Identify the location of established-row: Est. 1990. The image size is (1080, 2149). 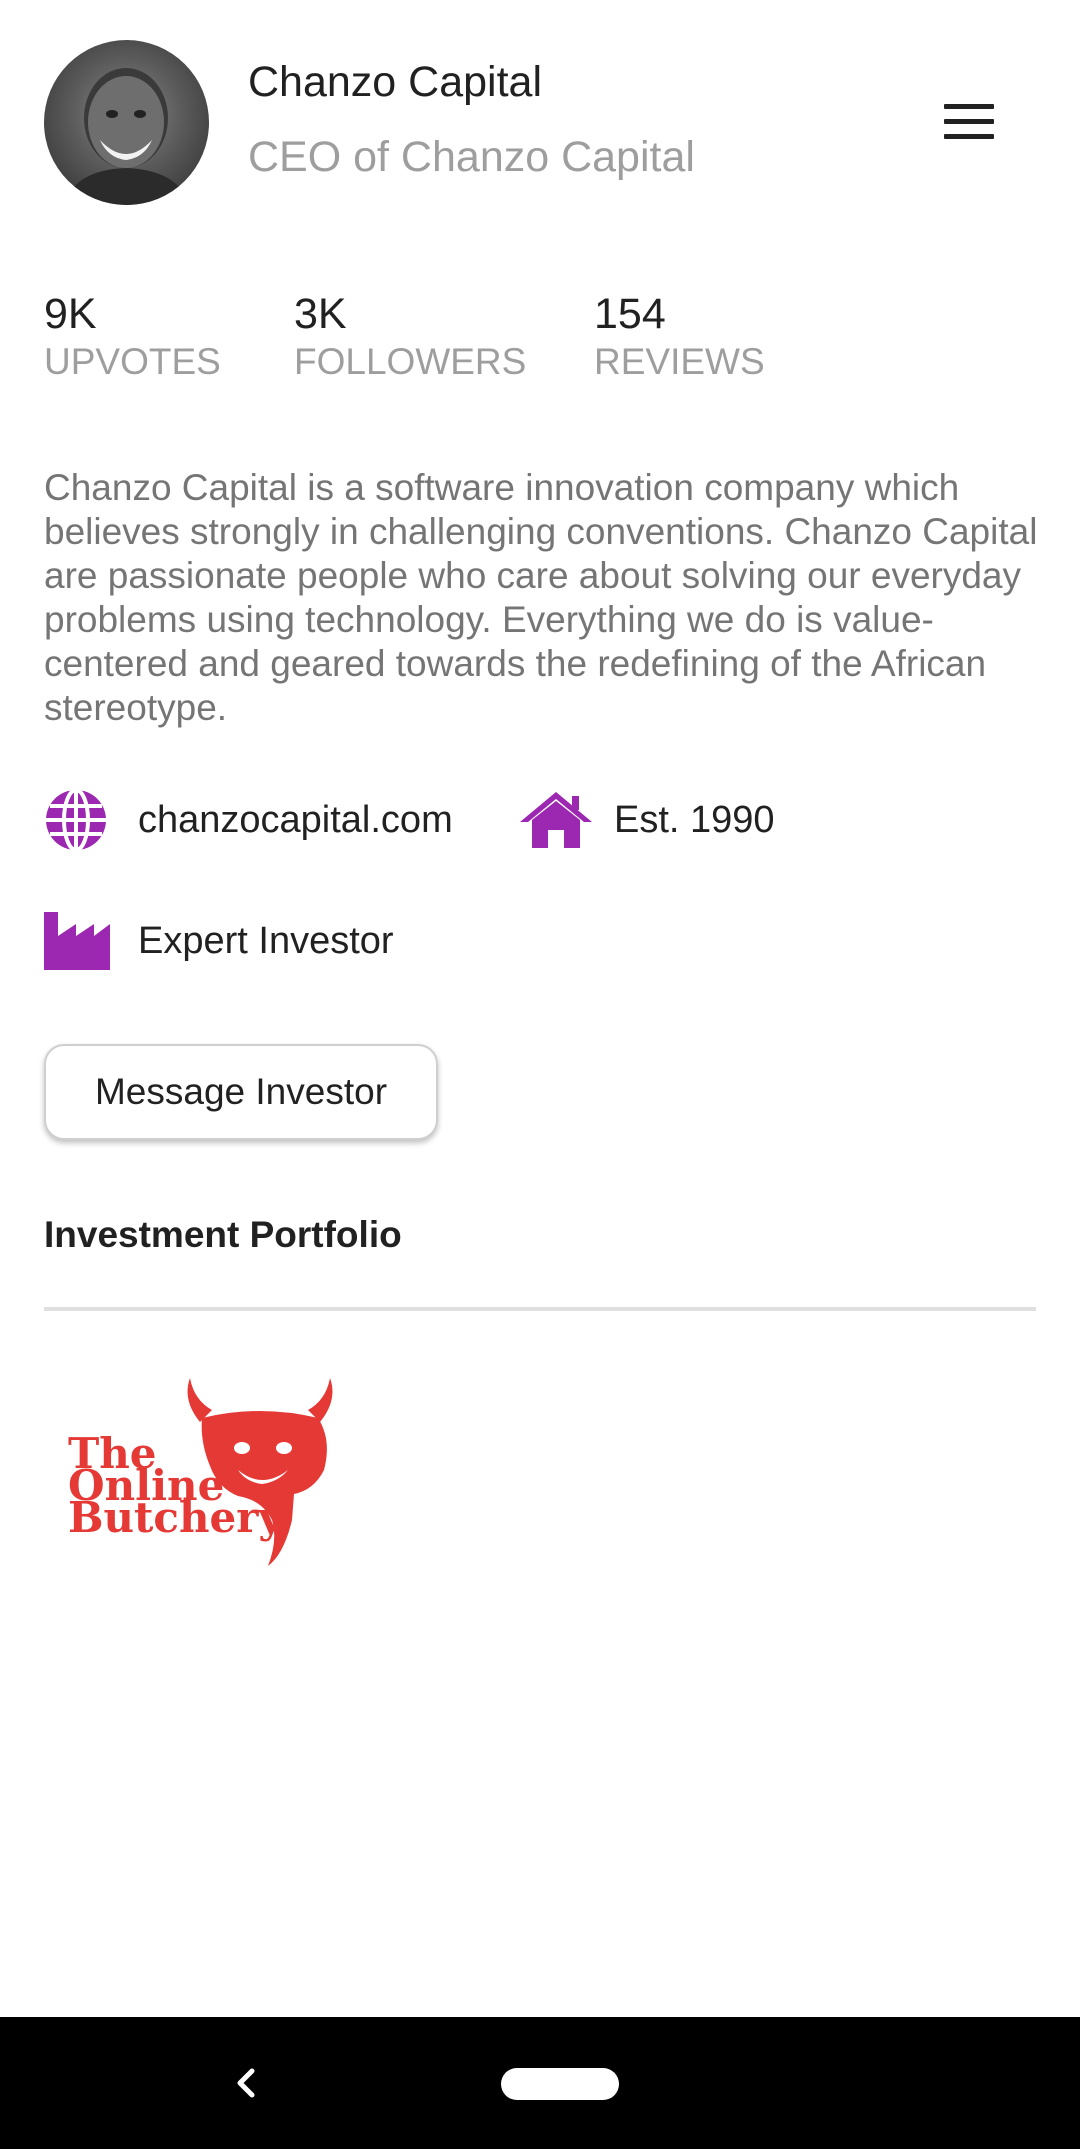
(646, 820).